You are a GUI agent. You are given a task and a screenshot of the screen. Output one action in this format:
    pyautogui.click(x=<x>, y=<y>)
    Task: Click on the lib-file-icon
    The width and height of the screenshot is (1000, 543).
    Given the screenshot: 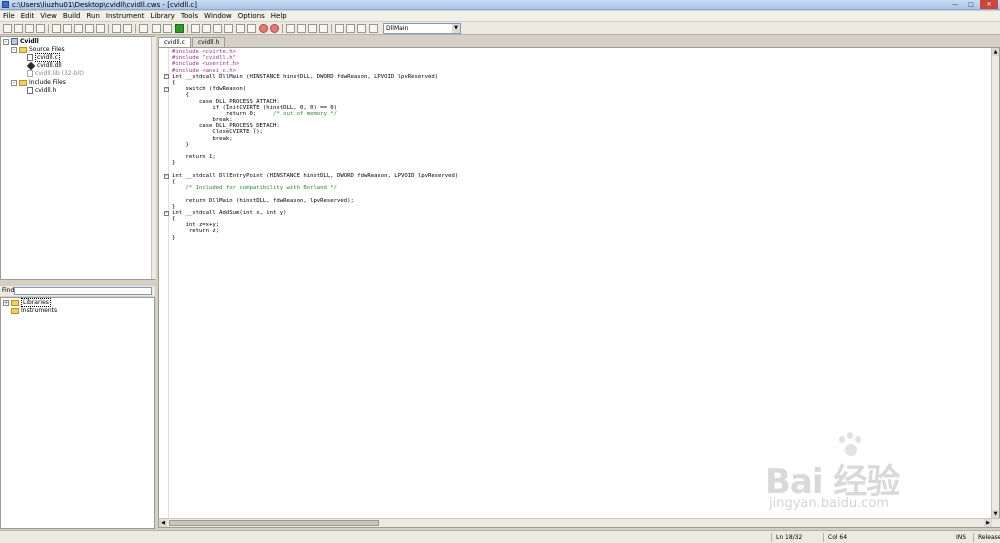 What is the action you would take?
    pyautogui.click(x=30, y=73)
    